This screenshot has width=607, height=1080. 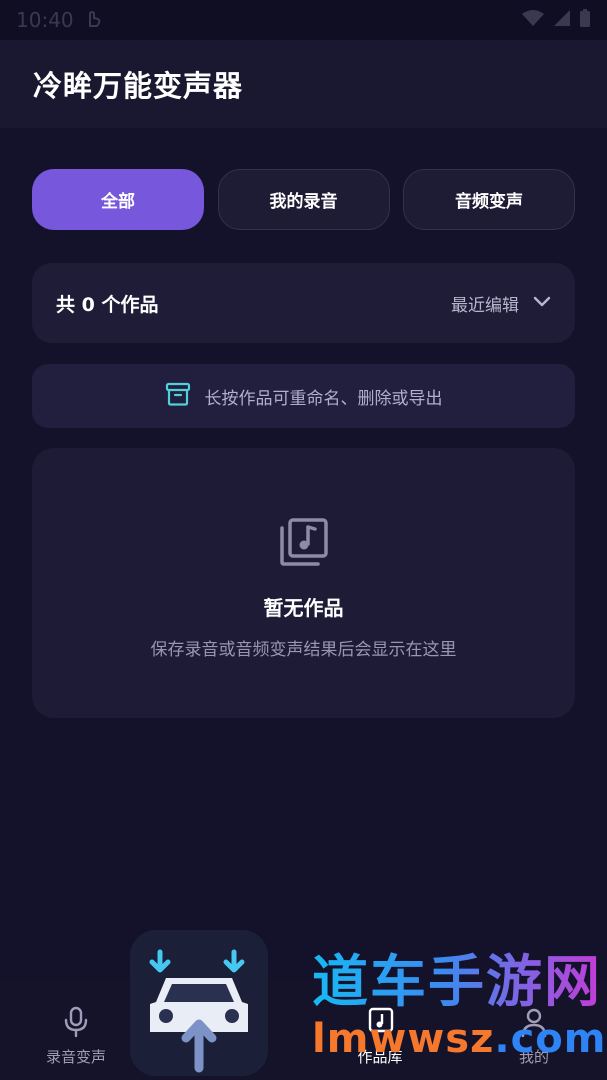 I want to click on tab-all: 全部, so click(x=118, y=199).